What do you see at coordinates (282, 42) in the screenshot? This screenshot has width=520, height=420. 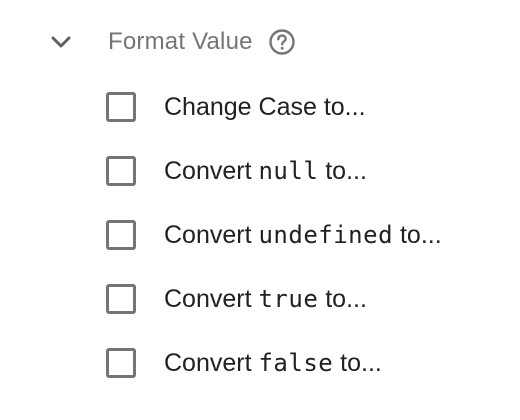 I see `help-icon` at bounding box center [282, 42].